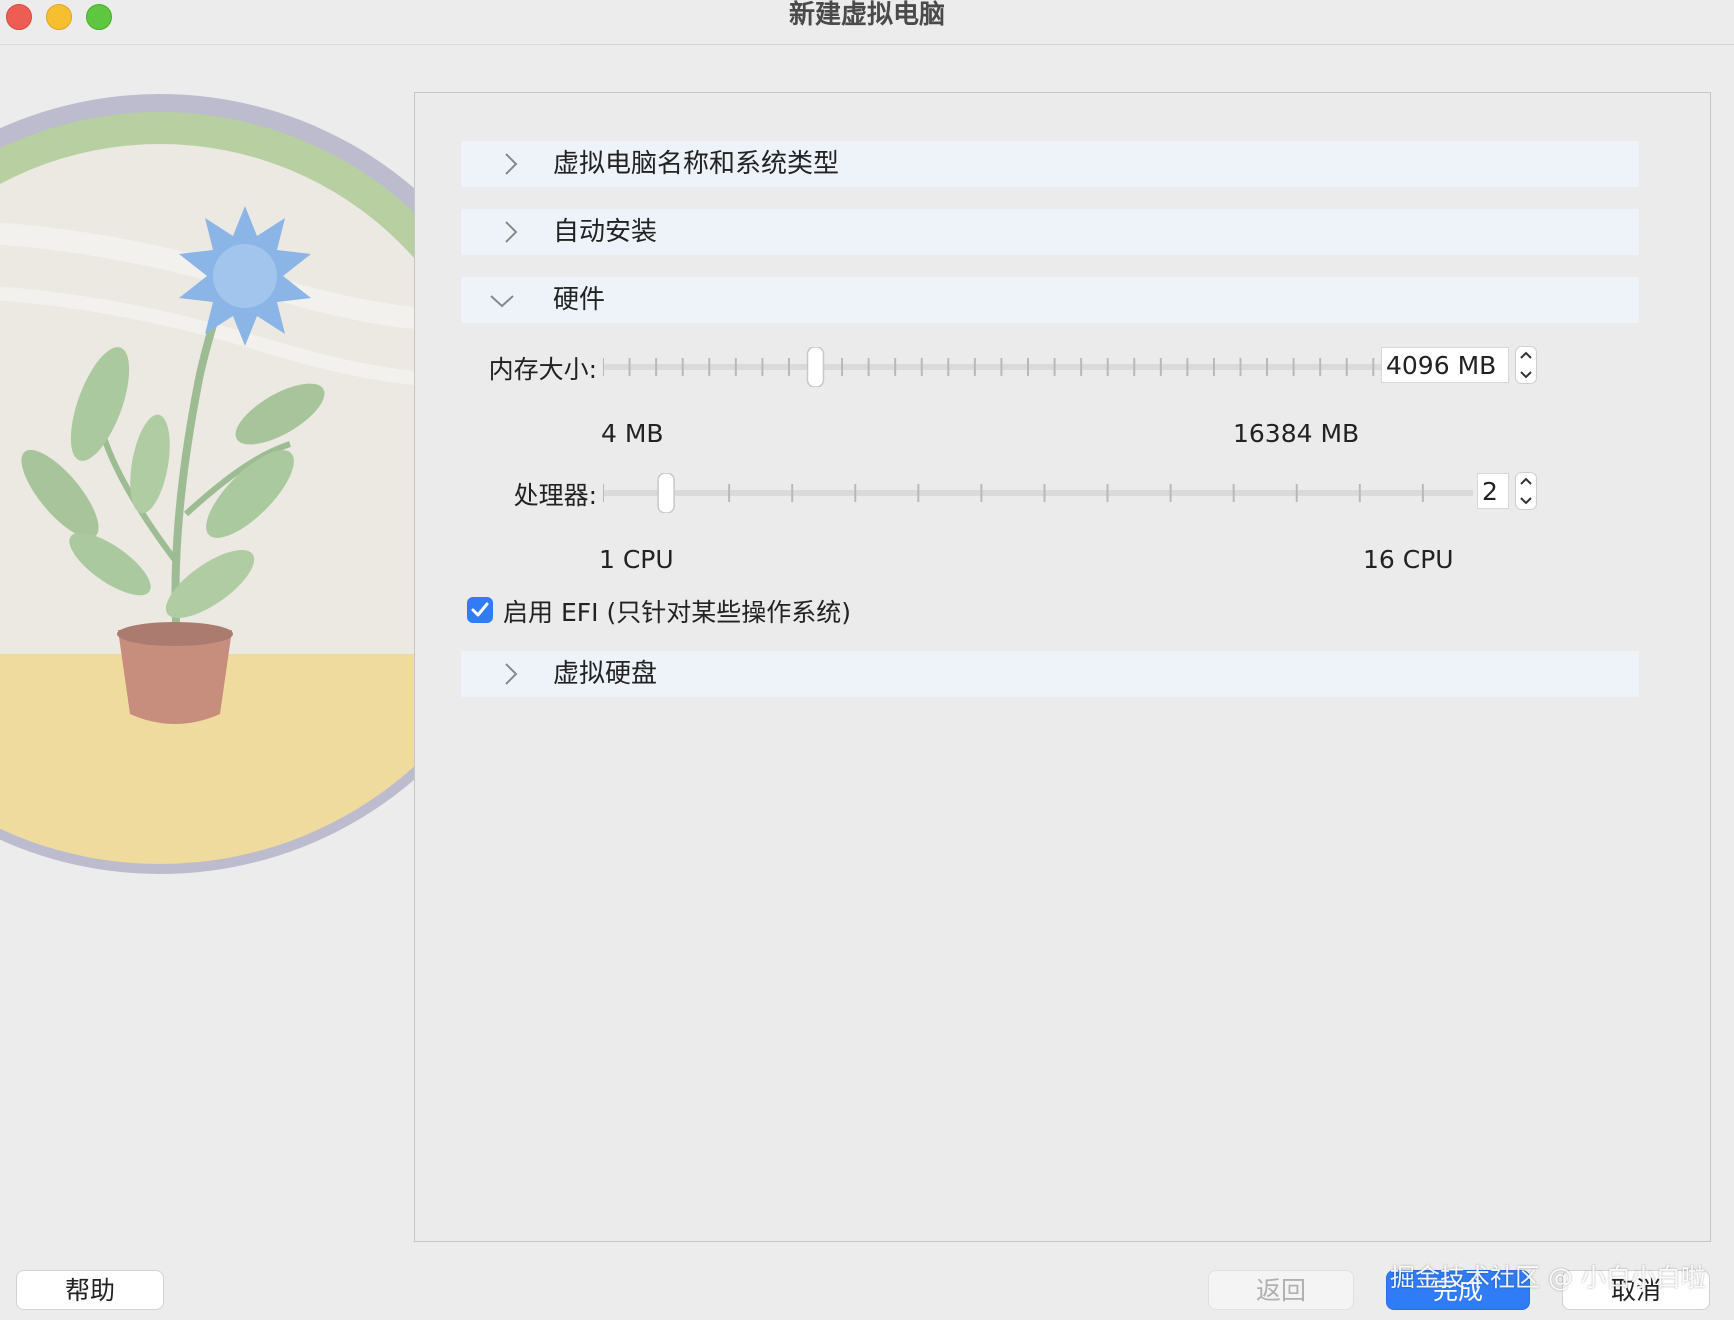 This screenshot has height=1320, width=1734. I want to click on window-title: 新建虚拟电脑, so click(866, 15).